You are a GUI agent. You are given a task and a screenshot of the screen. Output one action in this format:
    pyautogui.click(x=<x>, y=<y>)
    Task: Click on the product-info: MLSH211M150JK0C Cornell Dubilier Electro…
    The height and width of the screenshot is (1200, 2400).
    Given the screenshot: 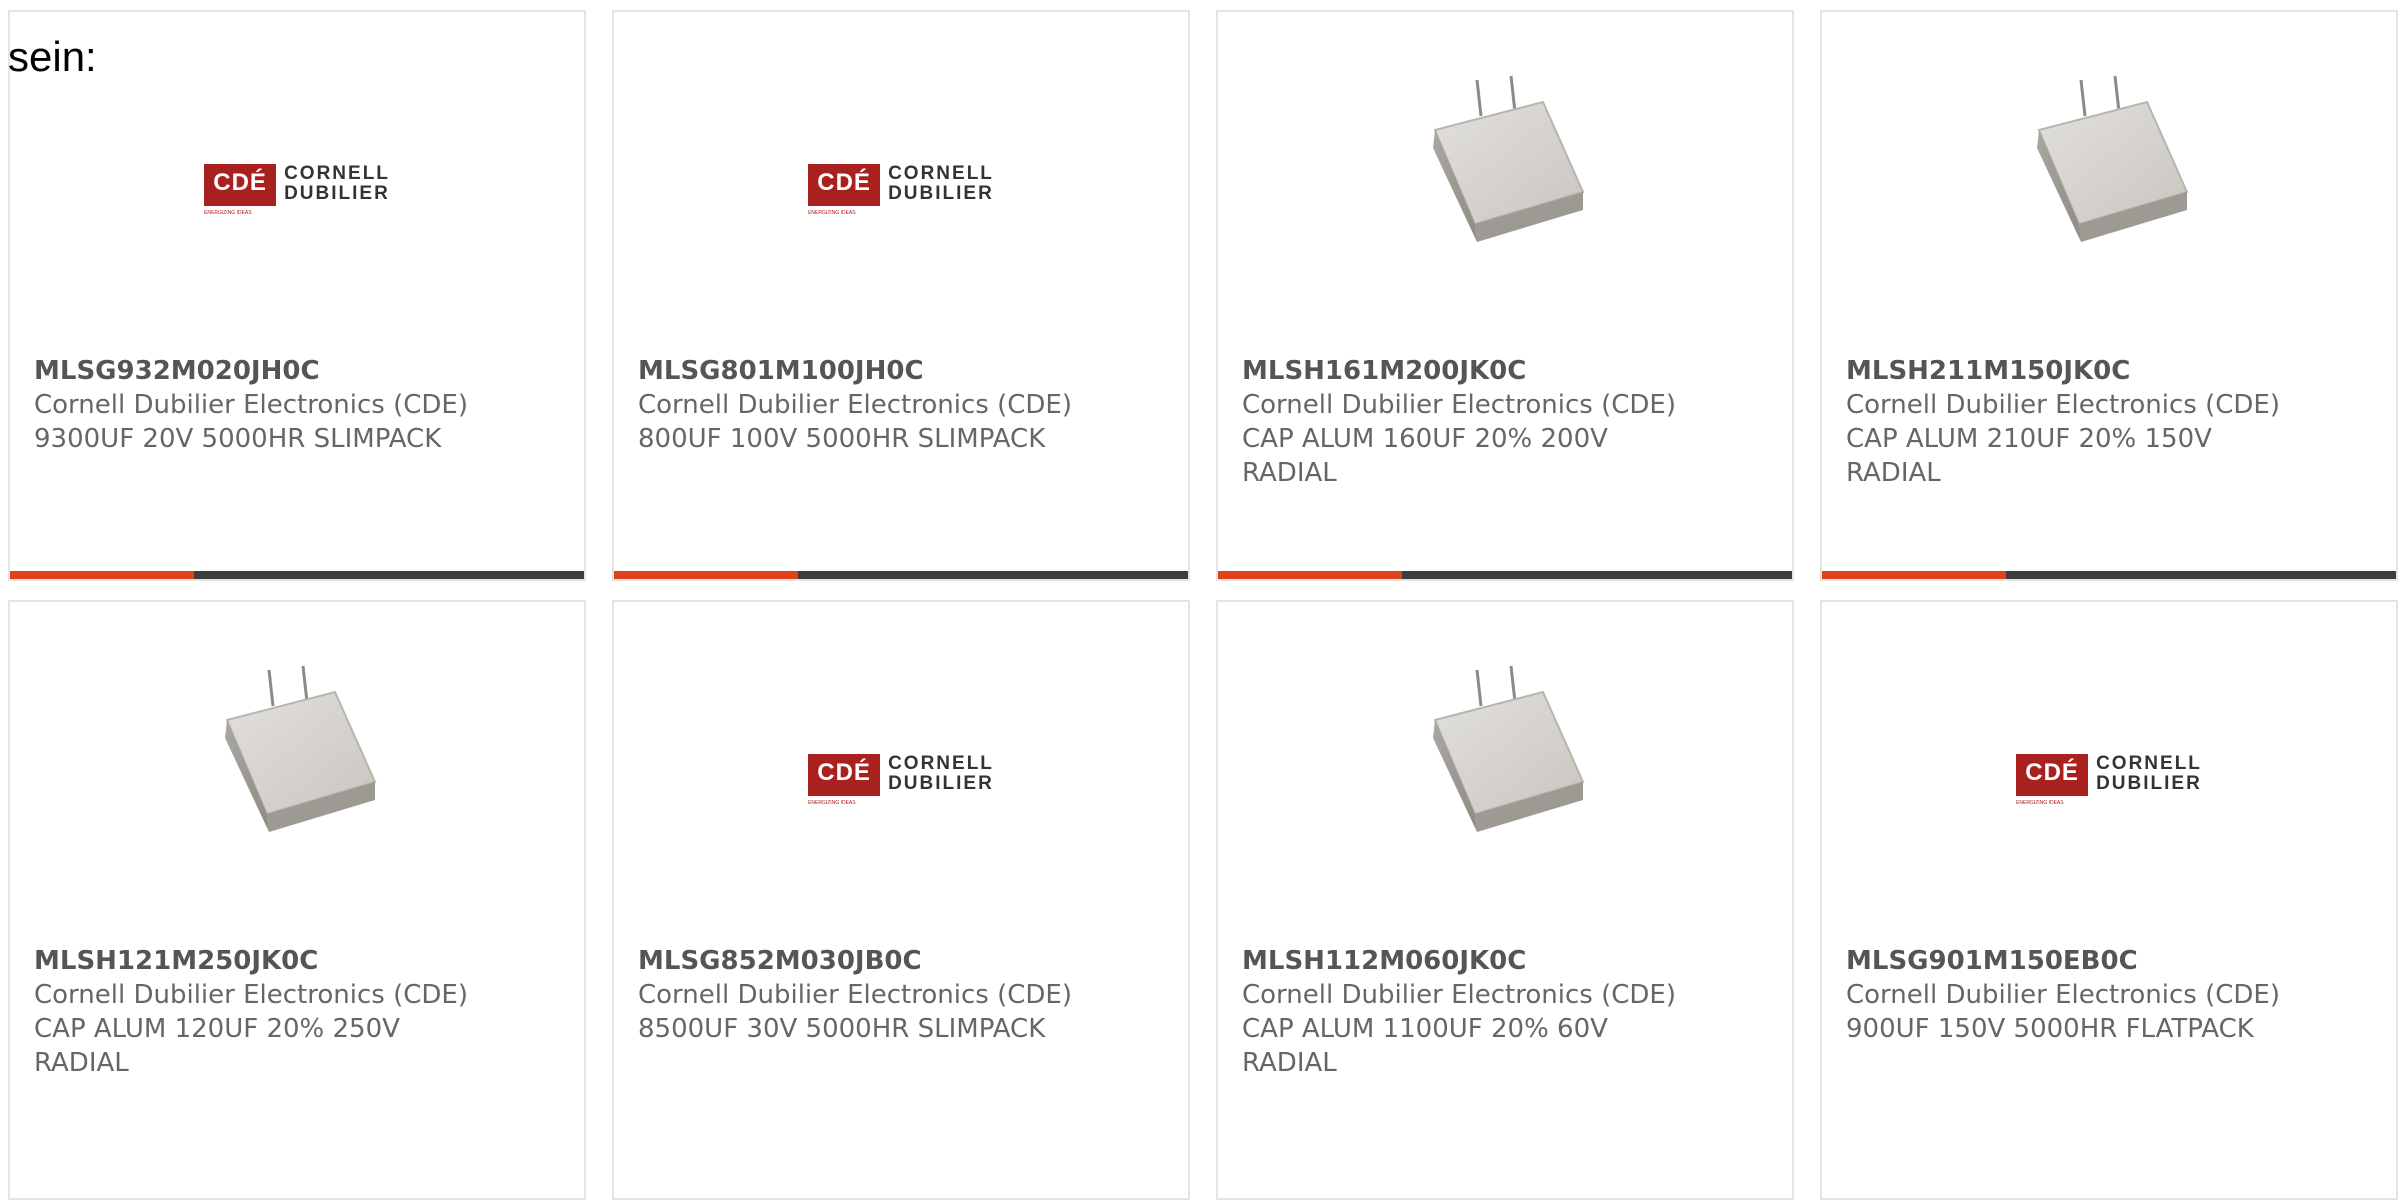 What is the action you would take?
    pyautogui.click(x=2066, y=422)
    